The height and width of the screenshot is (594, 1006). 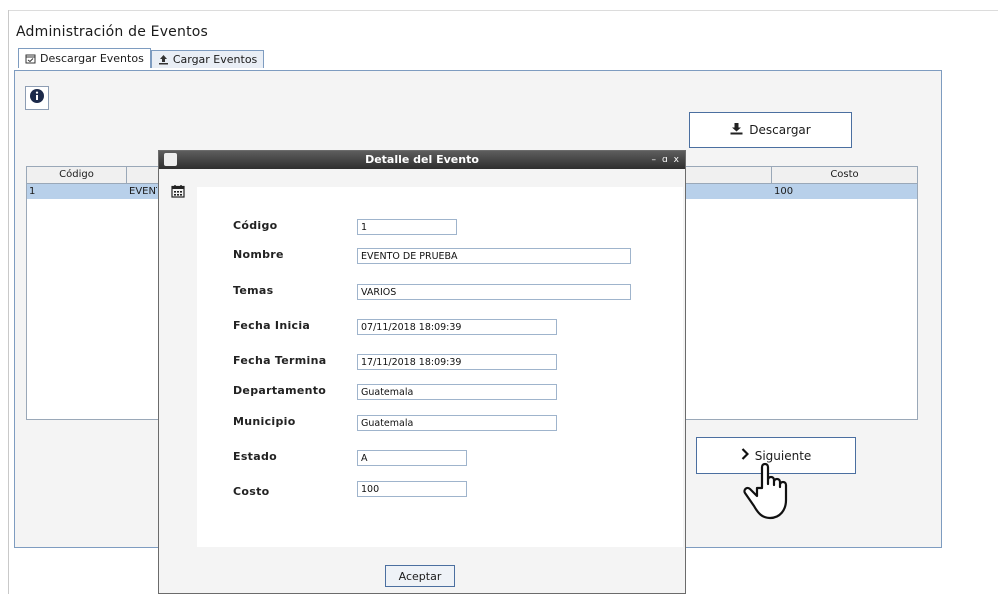 I want to click on column-header-costo: Costo, so click(x=844, y=175).